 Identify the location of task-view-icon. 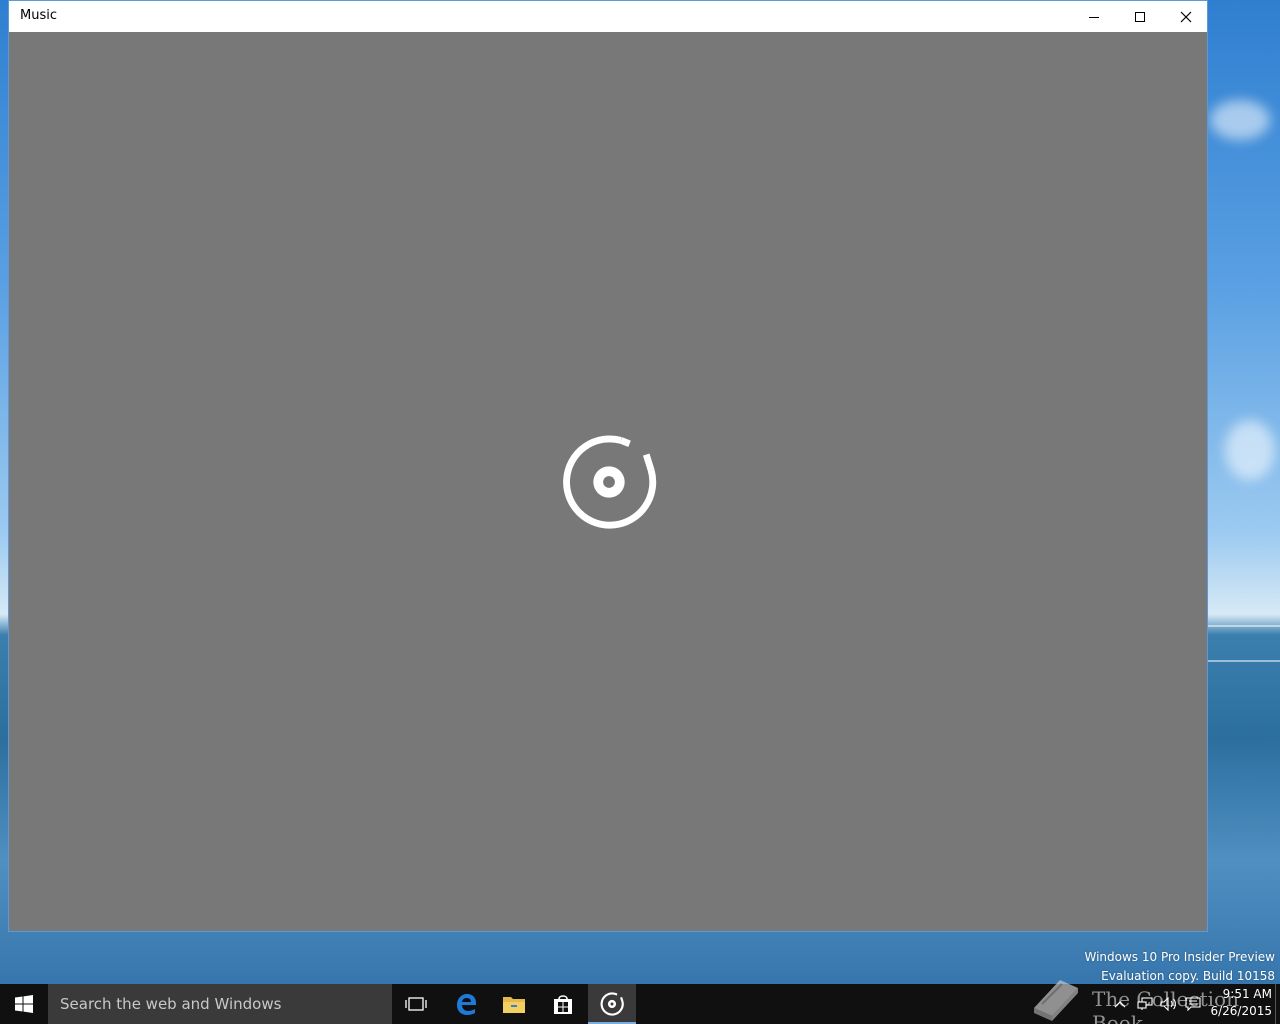
(416, 1004).